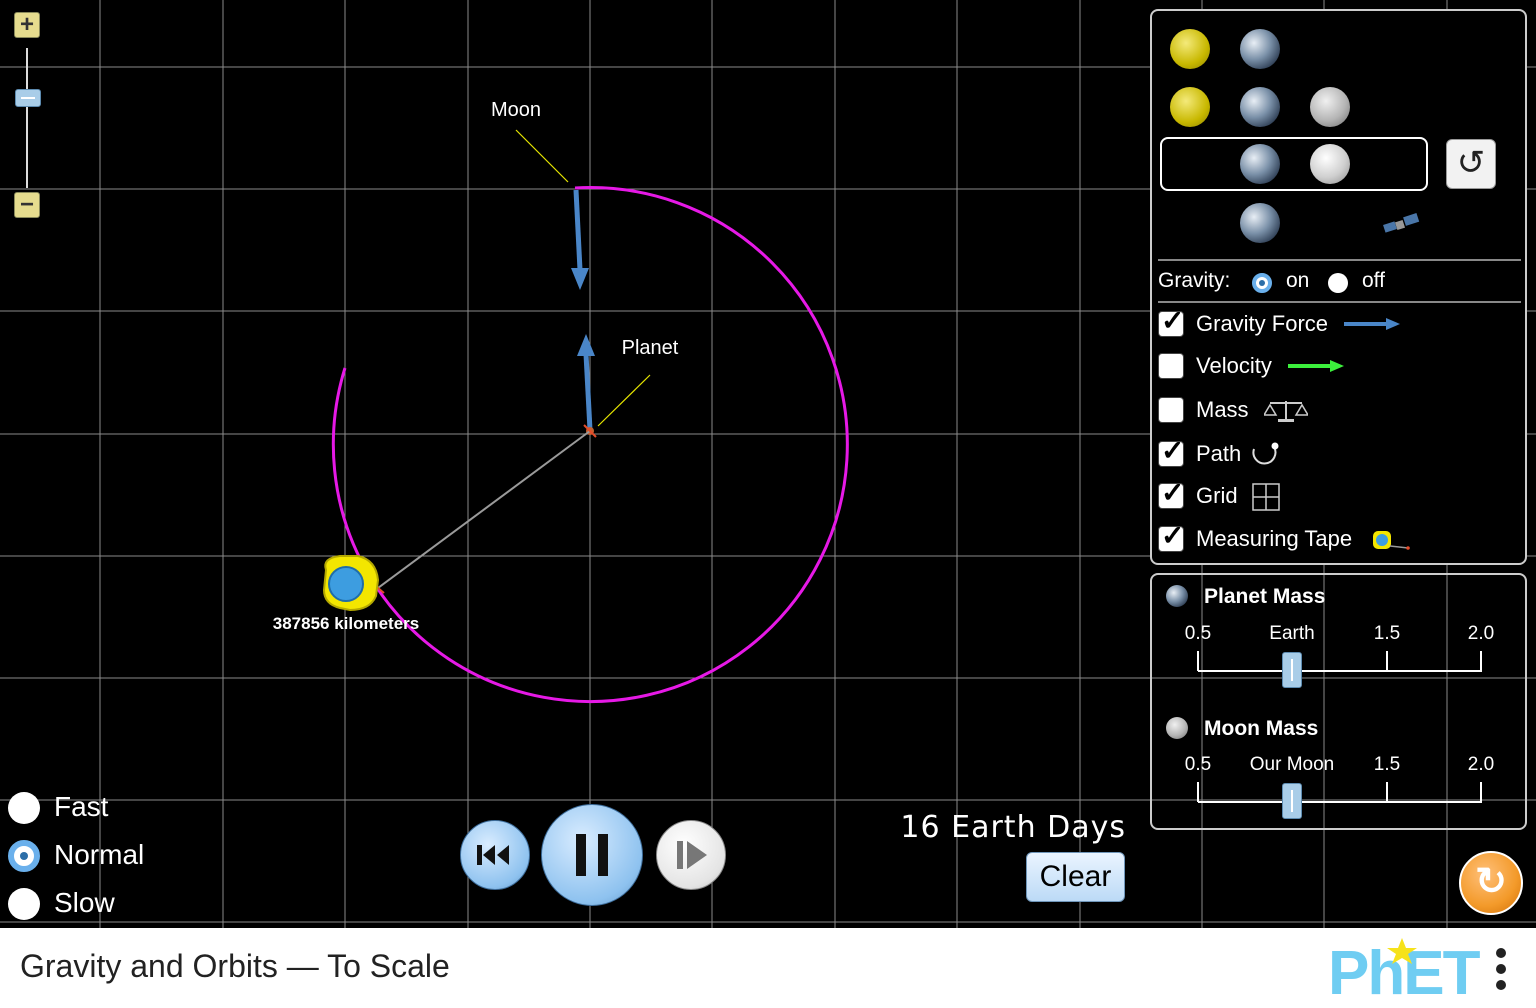  I want to click on navigation-bar: Gravity and Orbits — To Scale PhET, so click(768, 968).